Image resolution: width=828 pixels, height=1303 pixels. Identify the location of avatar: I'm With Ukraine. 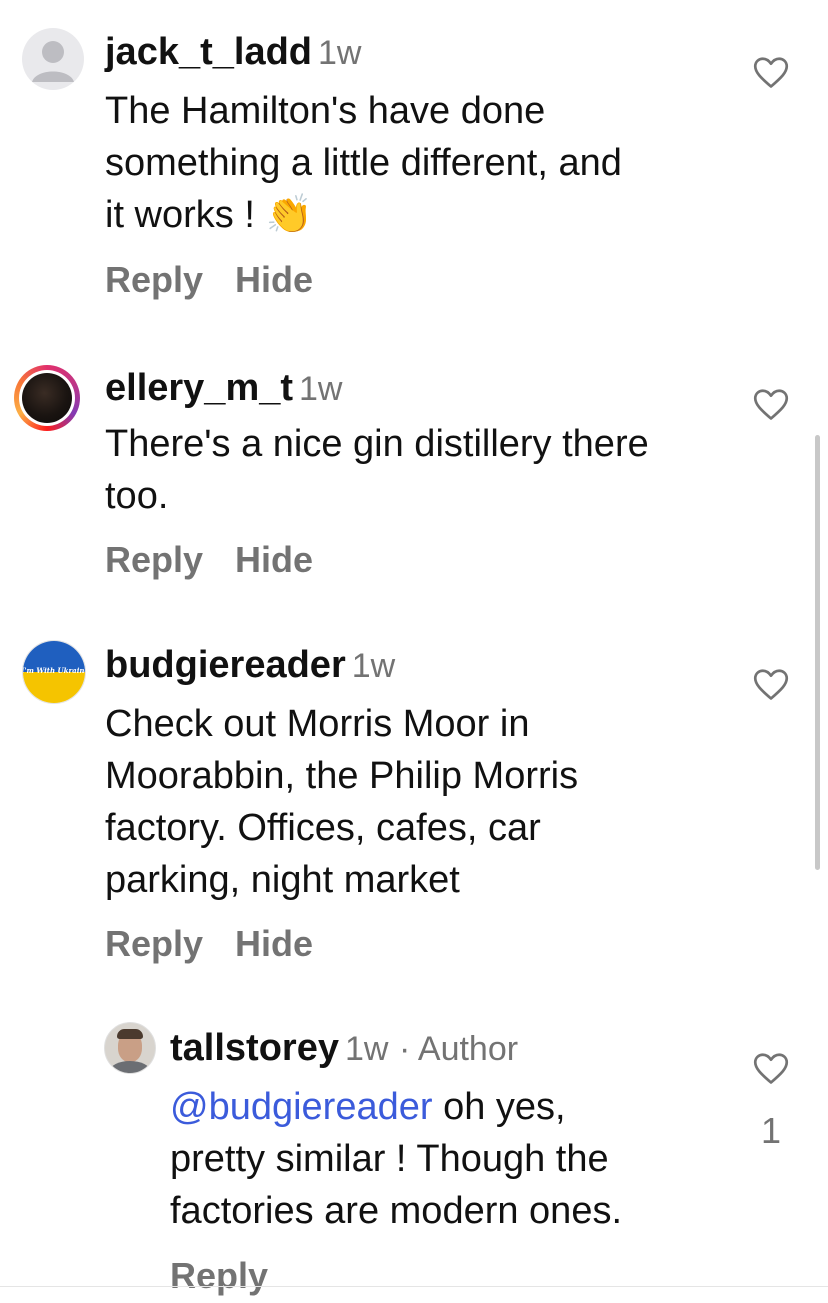
(54, 672).